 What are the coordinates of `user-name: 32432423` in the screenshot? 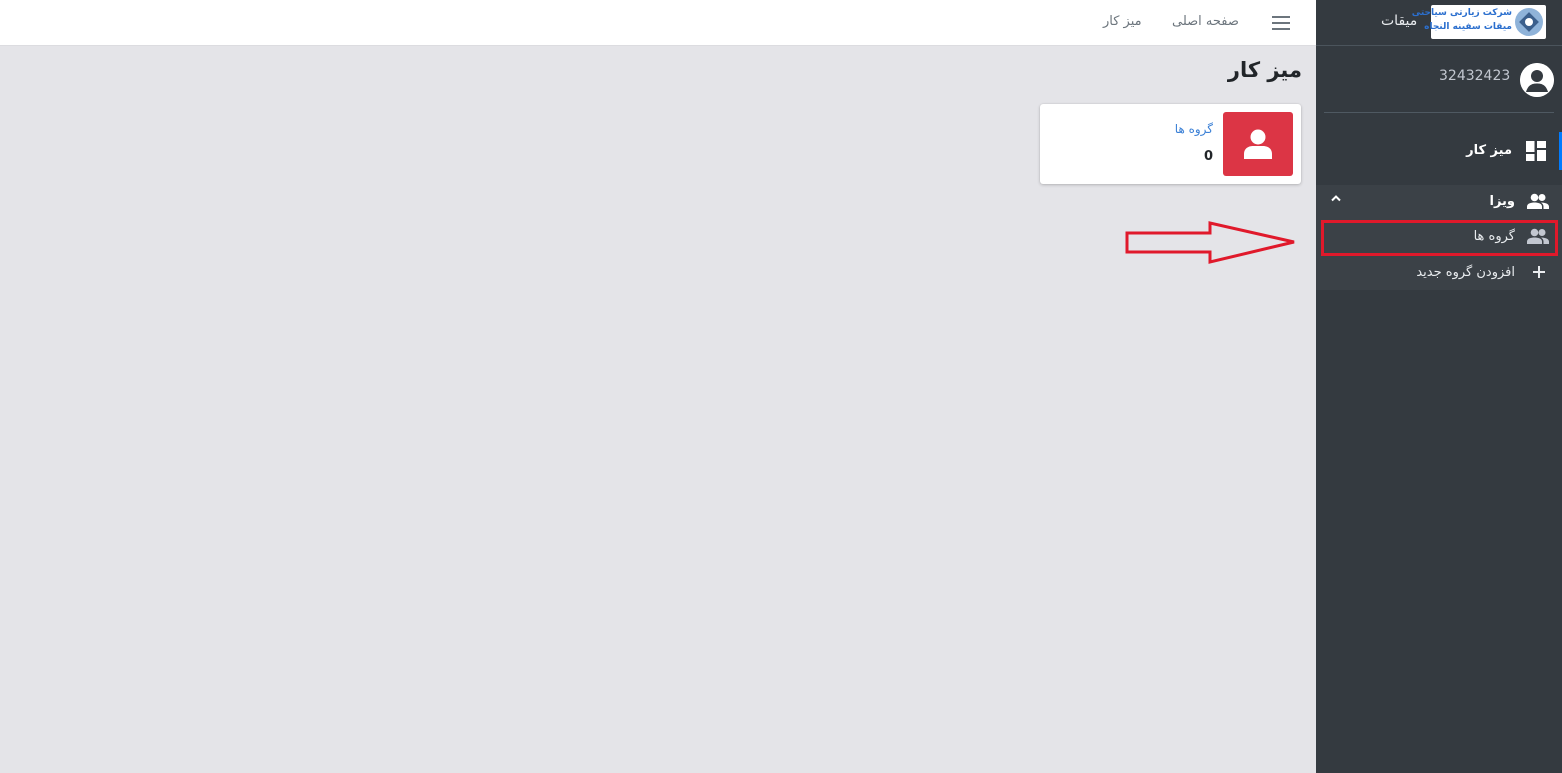 It's located at (1475, 76).